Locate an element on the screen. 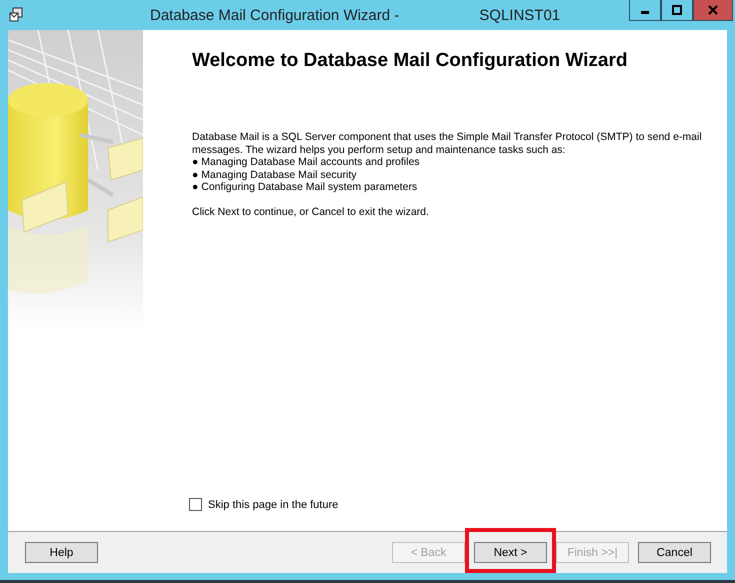 Image resolution: width=735 pixels, height=583 pixels. maximize-button is located at coordinates (677, 10).